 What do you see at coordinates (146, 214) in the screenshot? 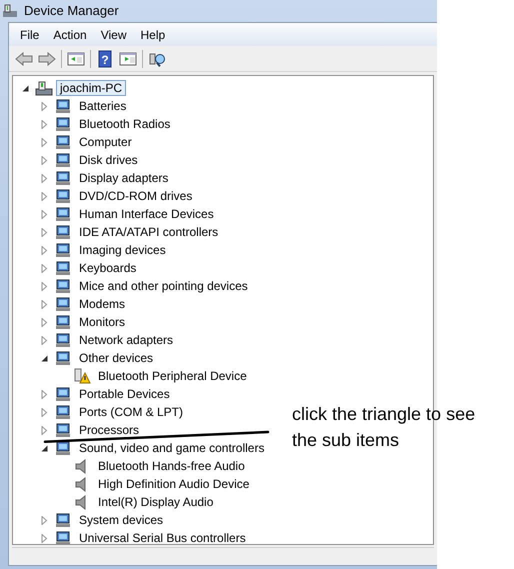
I see `tree-item: Human Interface Devices` at bounding box center [146, 214].